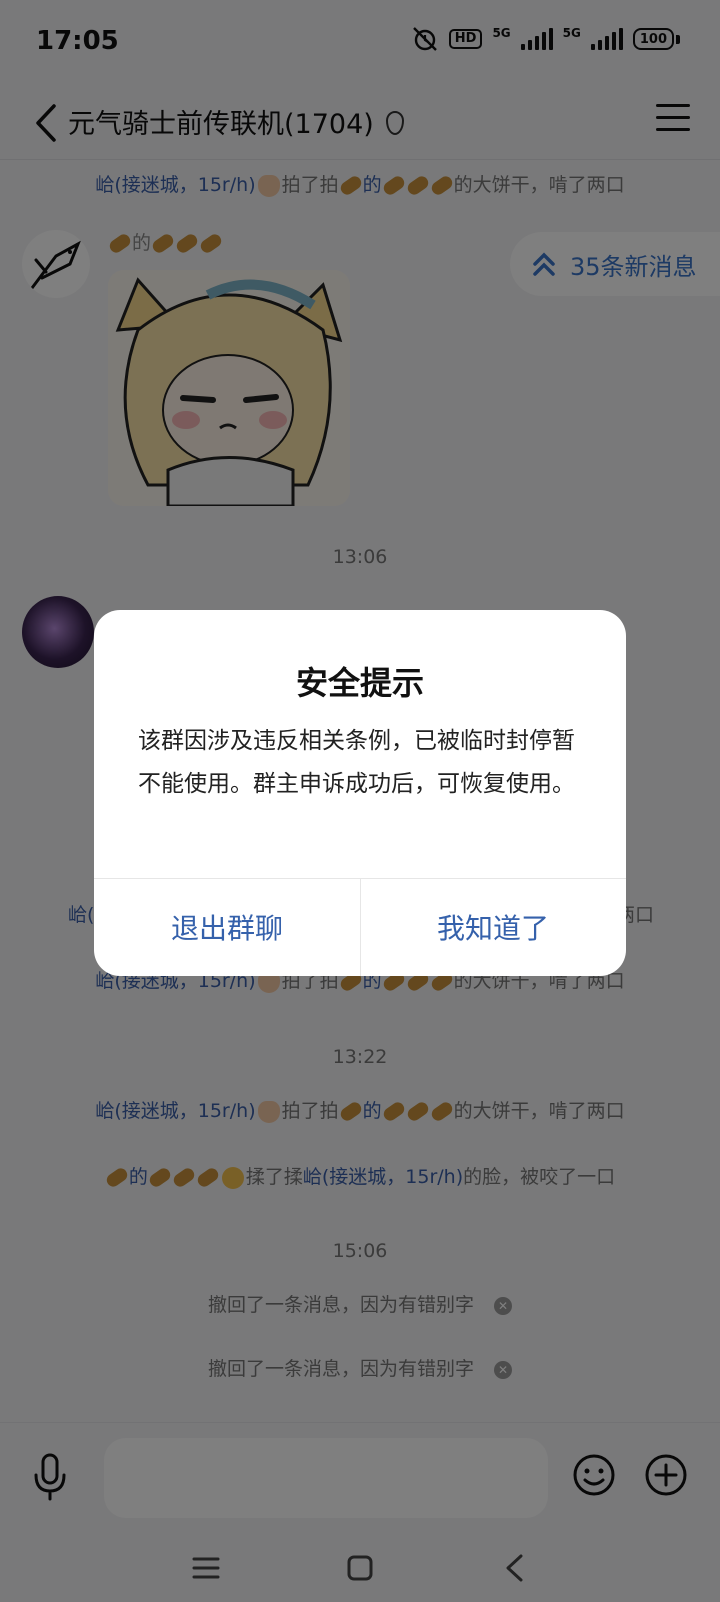 The width and height of the screenshot is (720, 1602). What do you see at coordinates (356, 762) in the screenshot?
I see `dialog-message: 该群因涉及违反相关条例，已被临时封停暂不能使用。群主申诉成功后，可恢复使用。` at bounding box center [356, 762].